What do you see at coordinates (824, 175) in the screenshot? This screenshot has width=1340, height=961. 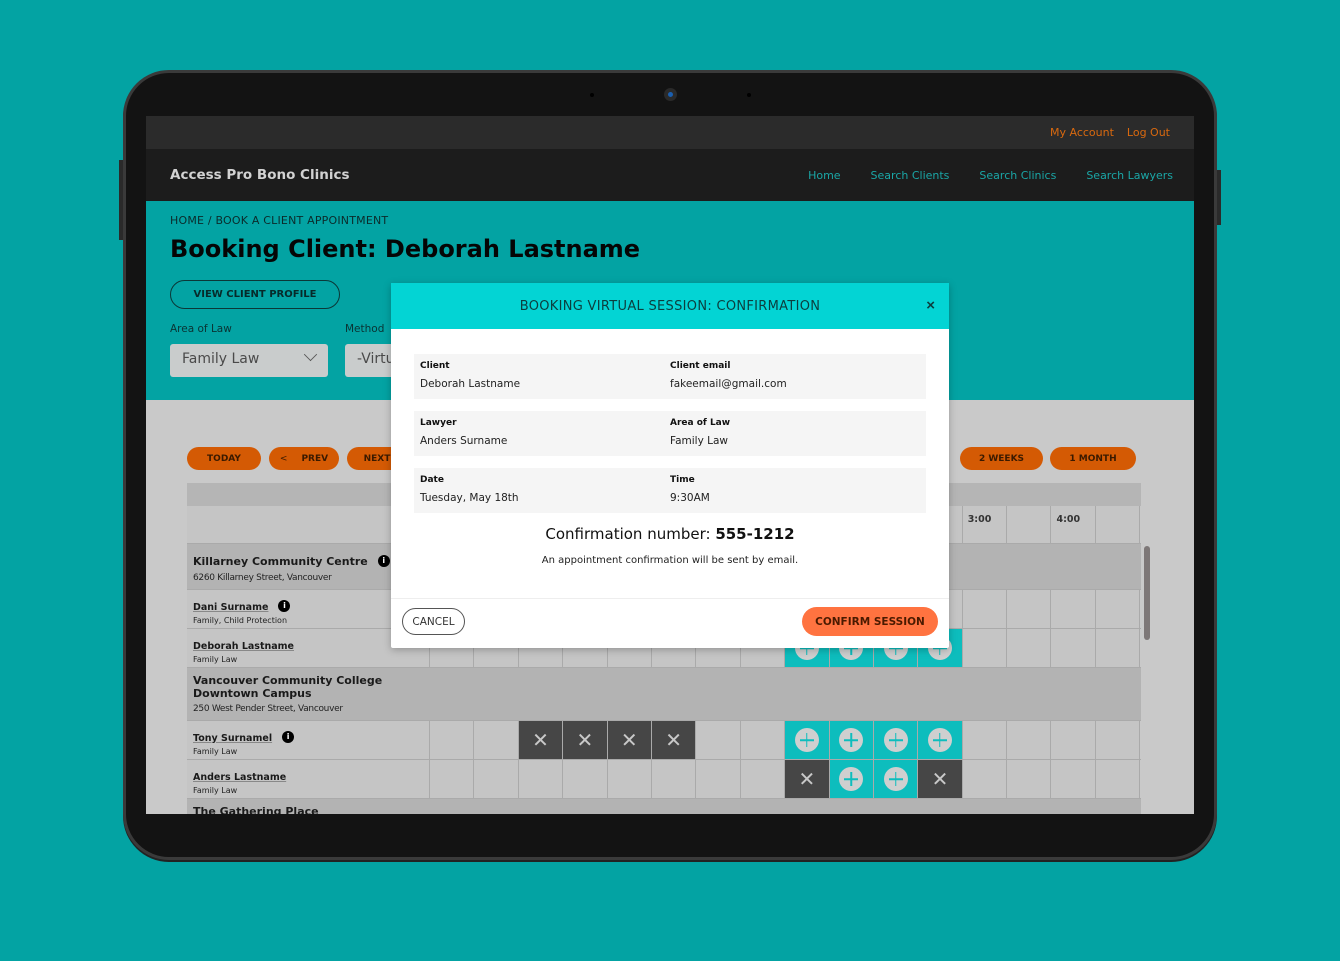 I see `nav-home: Home` at bounding box center [824, 175].